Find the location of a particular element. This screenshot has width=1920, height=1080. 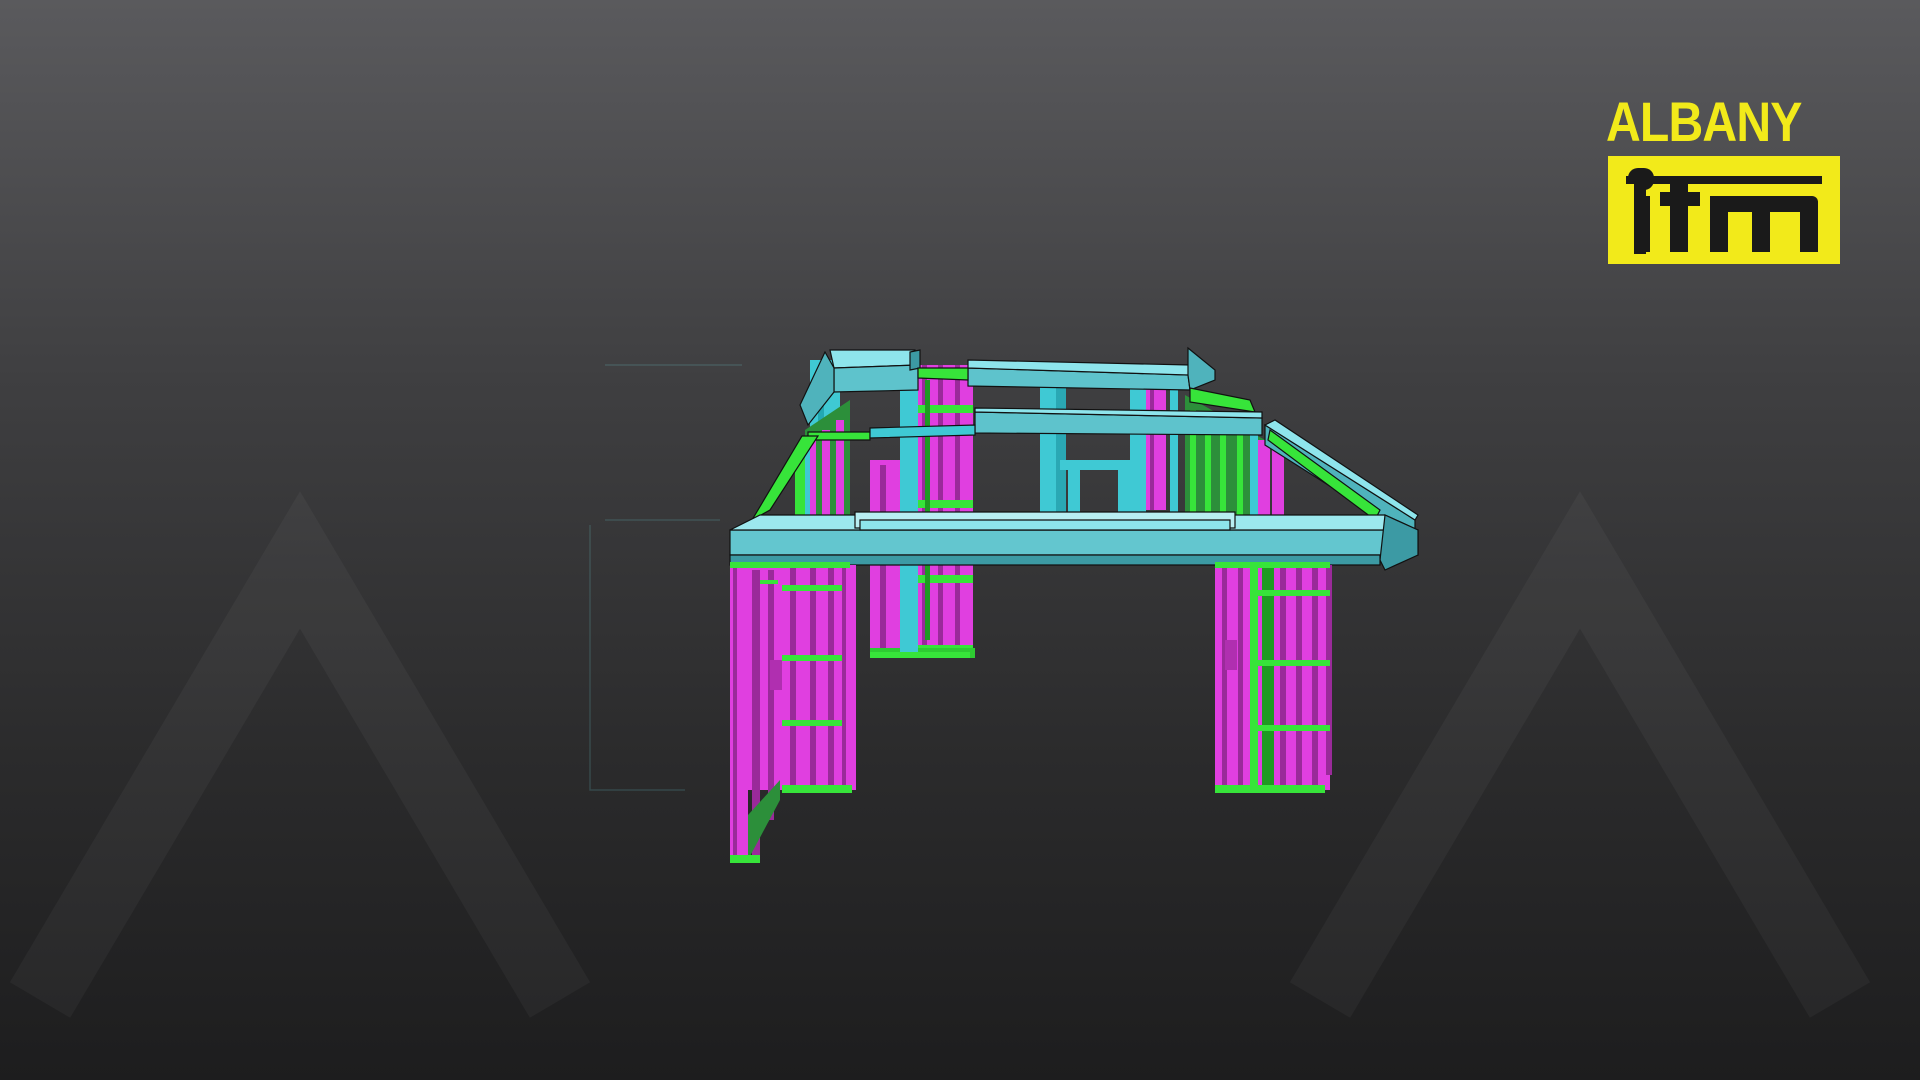

logo-wordmark: ALBANY is located at coordinates (1704, 121).